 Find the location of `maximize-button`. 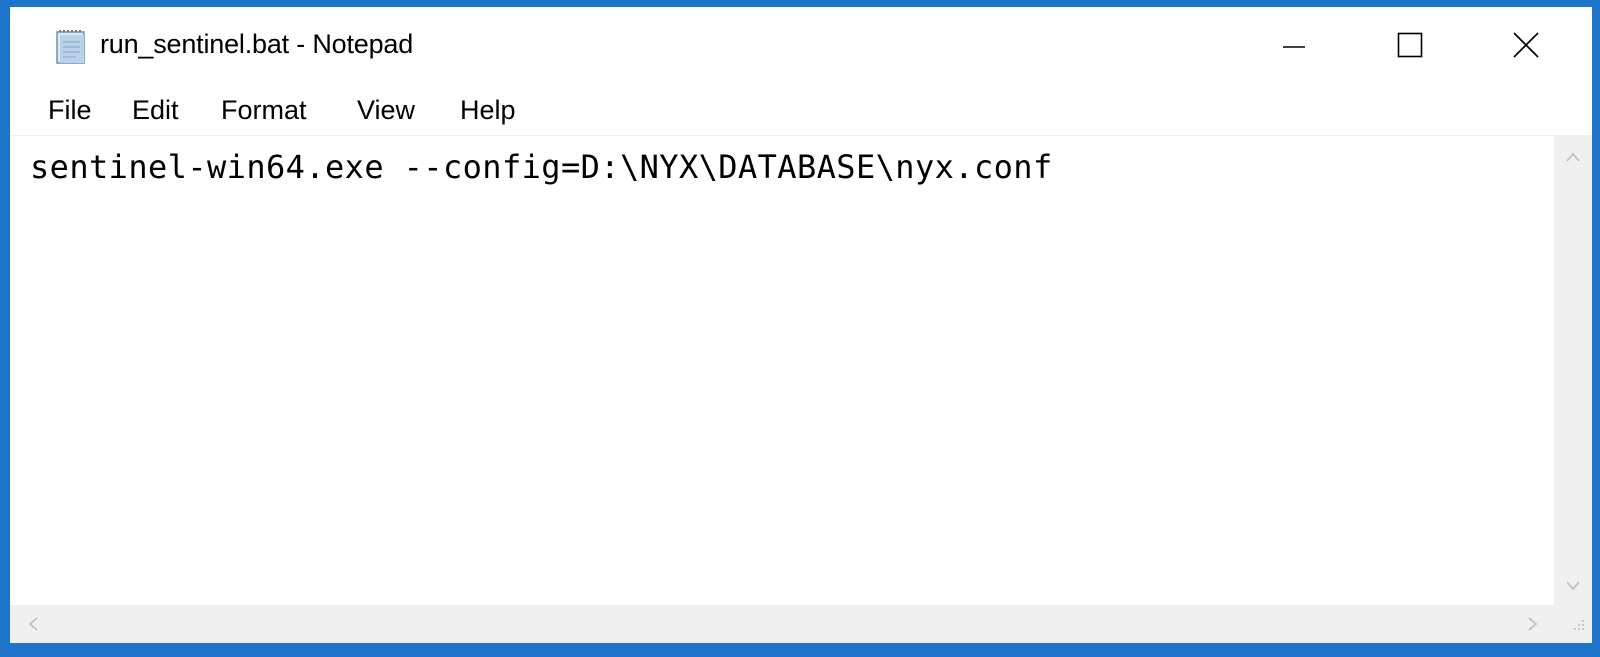

maximize-button is located at coordinates (1410, 47).